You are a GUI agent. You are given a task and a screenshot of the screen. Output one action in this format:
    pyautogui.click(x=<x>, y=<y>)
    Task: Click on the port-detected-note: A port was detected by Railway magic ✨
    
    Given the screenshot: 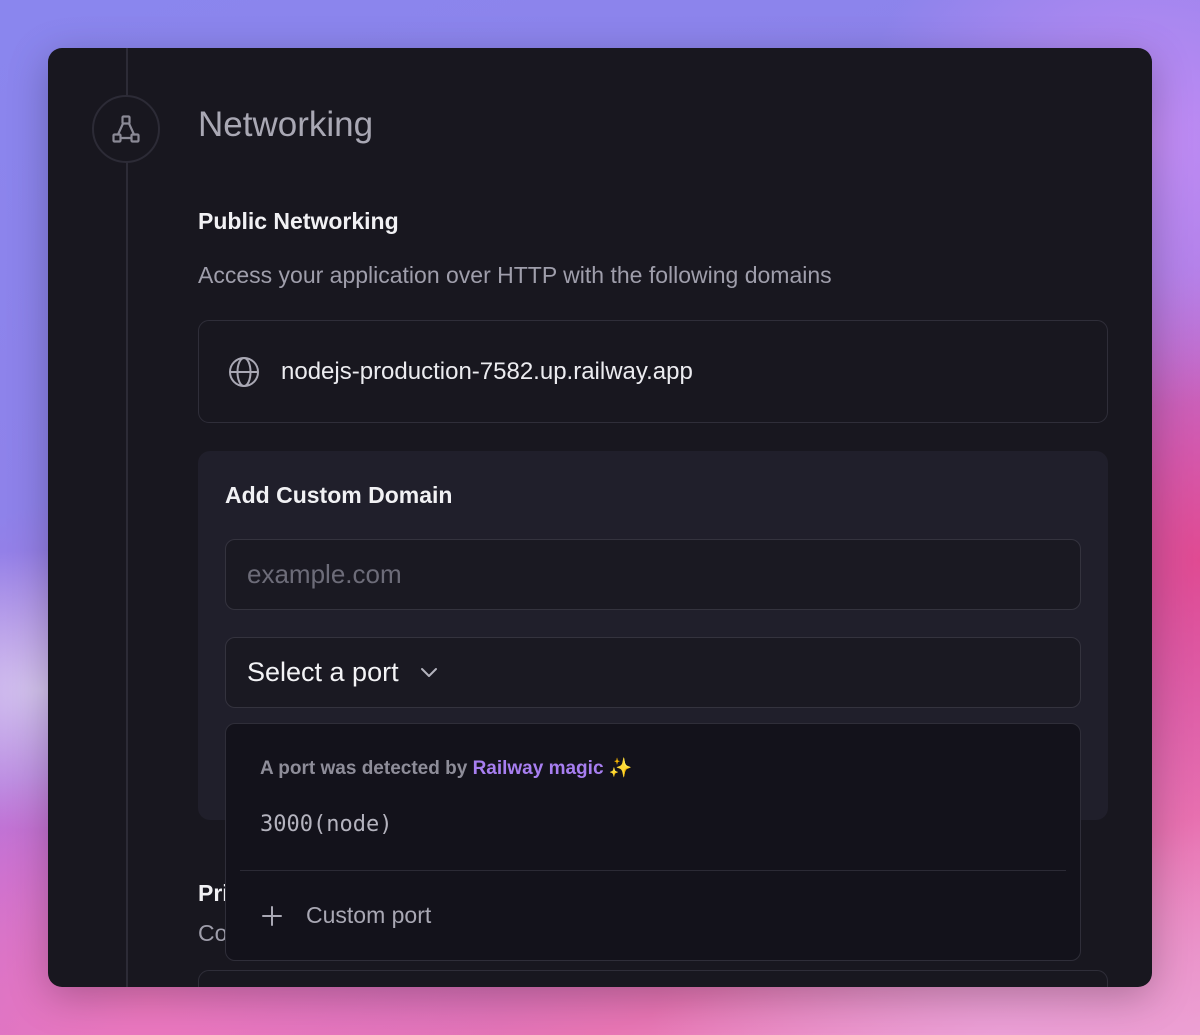 What is the action you would take?
    pyautogui.click(x=446, y=768)
    